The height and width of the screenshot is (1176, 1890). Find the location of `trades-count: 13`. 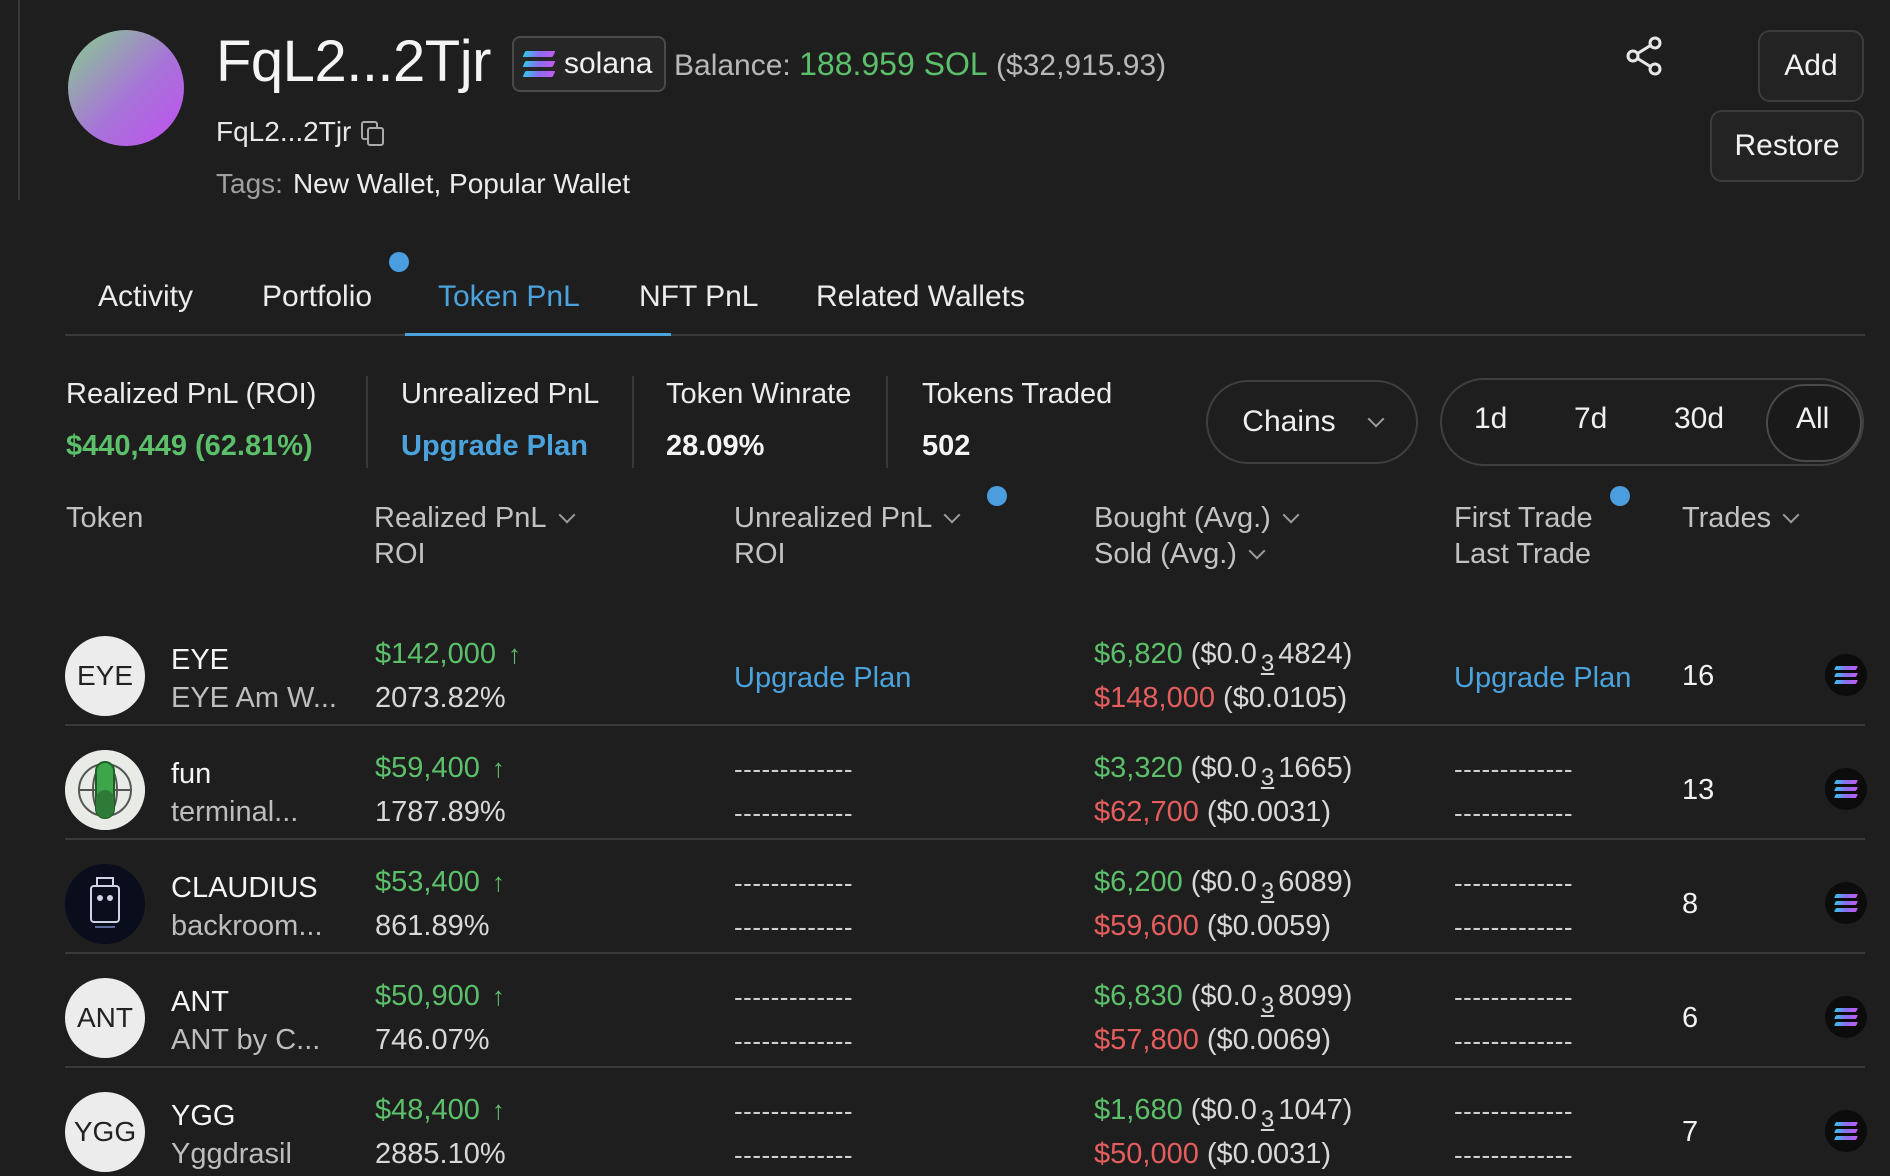

trades-count: 13 is located at coordinates (1698, 790).